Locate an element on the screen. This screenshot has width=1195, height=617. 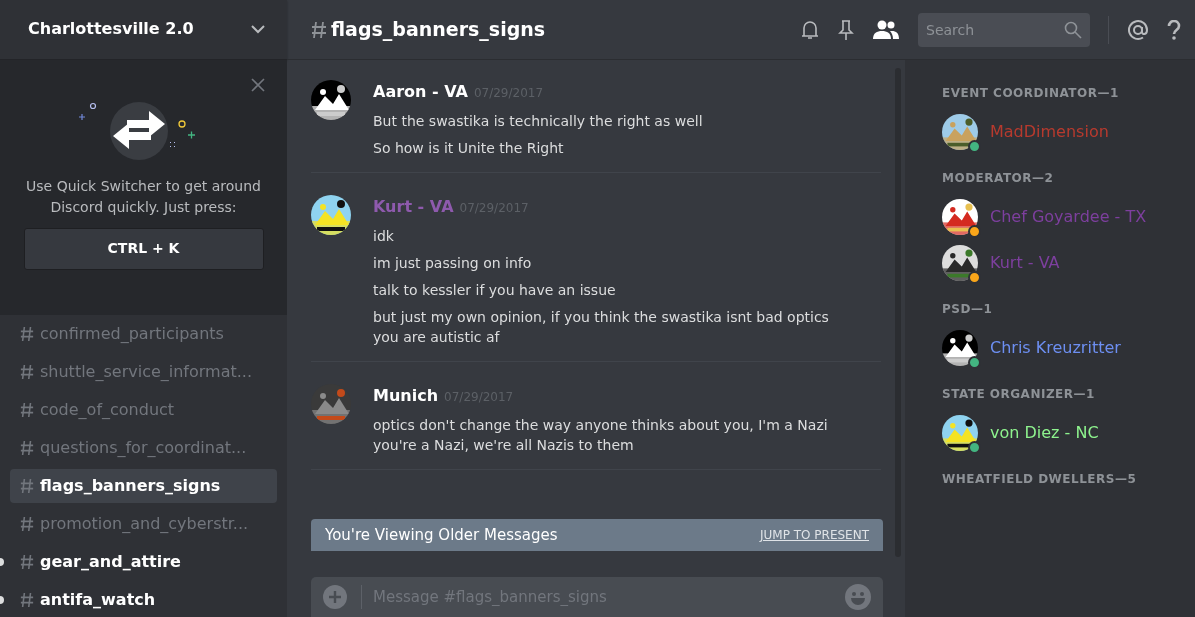
message-text: So how is it Unite the Right is located at coordinates (469, 148).